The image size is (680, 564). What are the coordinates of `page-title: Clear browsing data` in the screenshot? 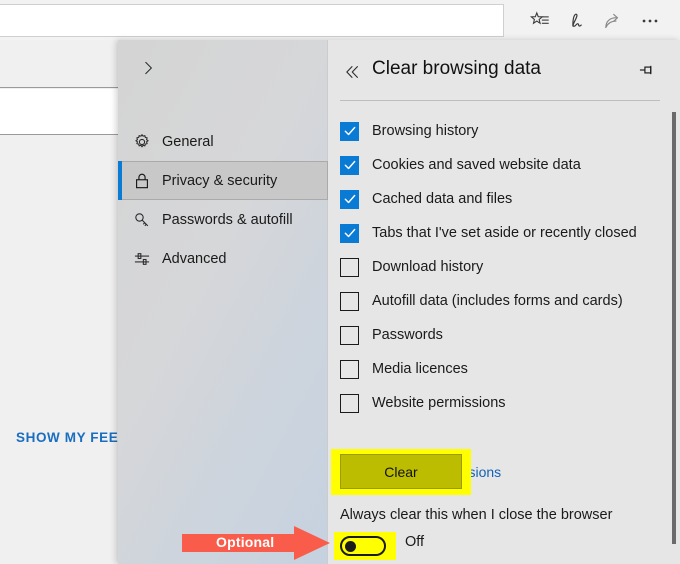 It's located at (456, 68).